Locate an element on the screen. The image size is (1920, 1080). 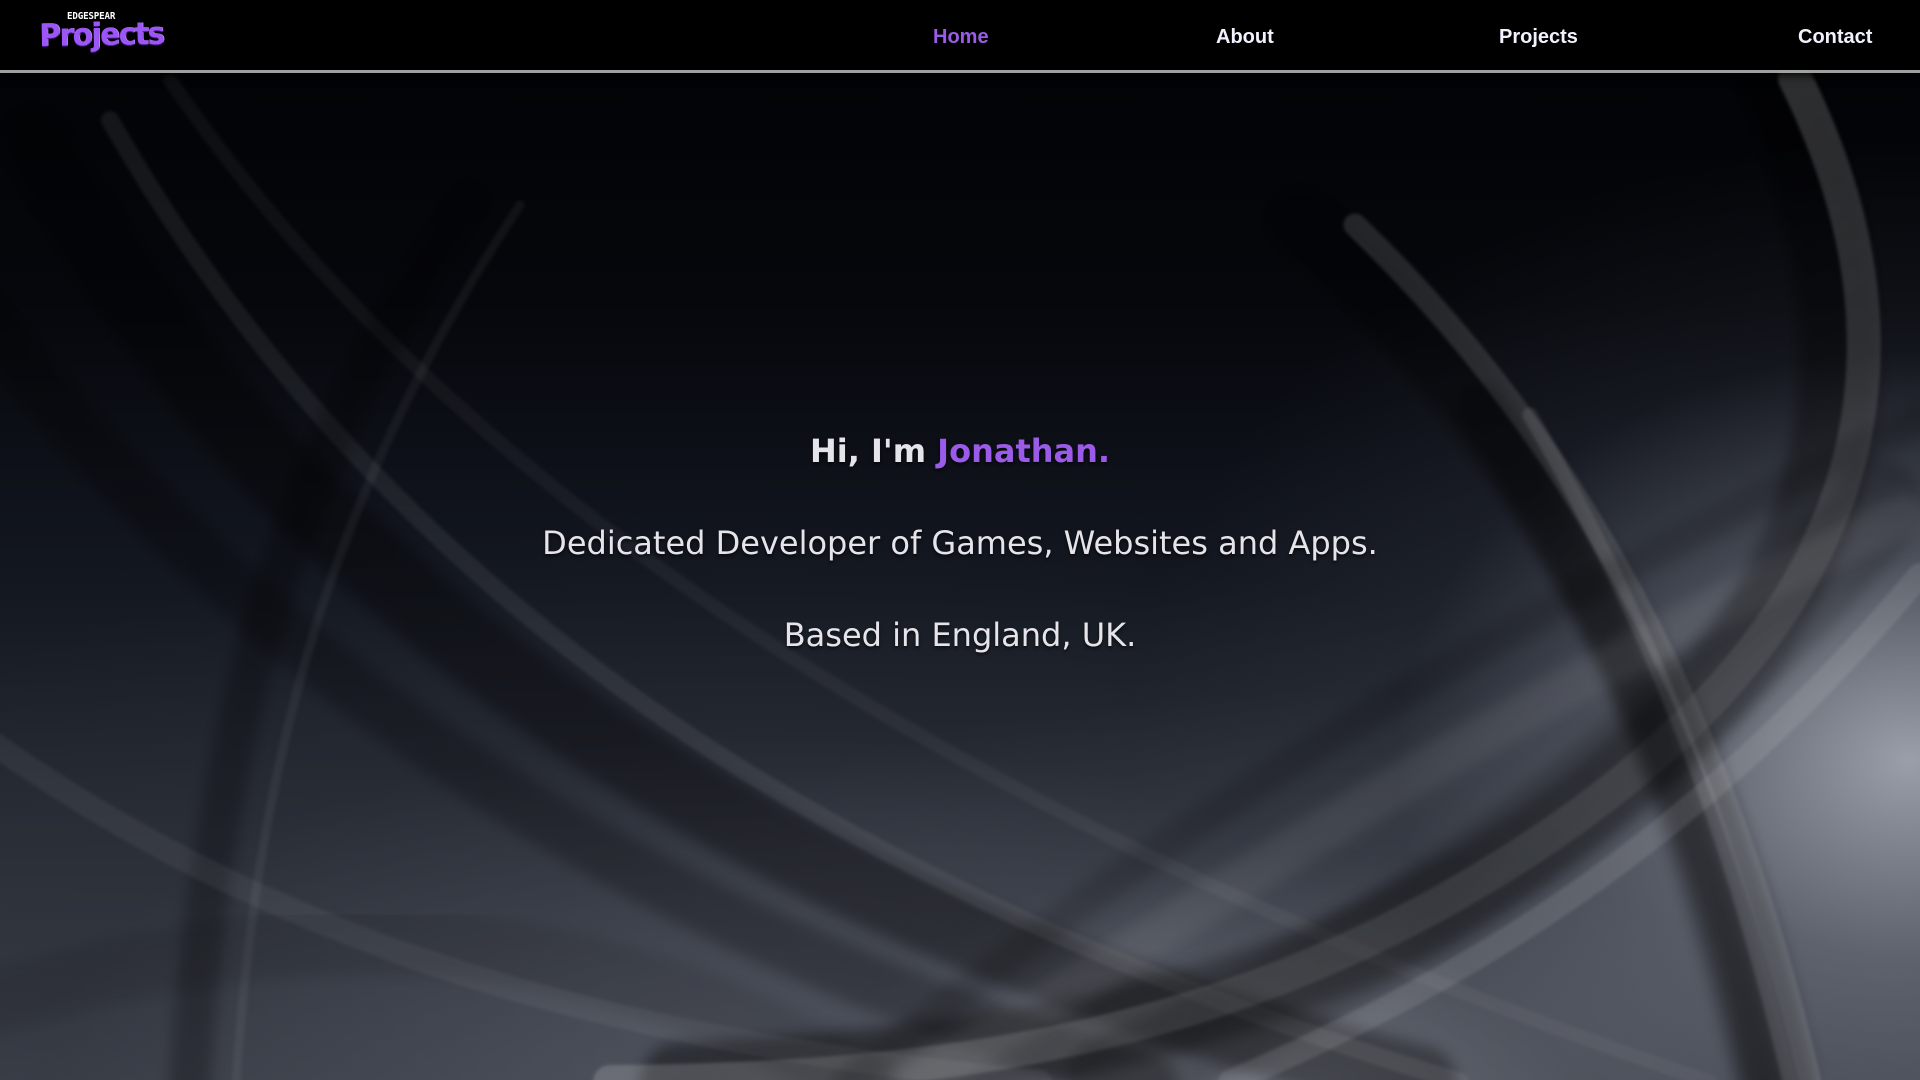
nav-about-link: About is located at coordinates (1245, 37).